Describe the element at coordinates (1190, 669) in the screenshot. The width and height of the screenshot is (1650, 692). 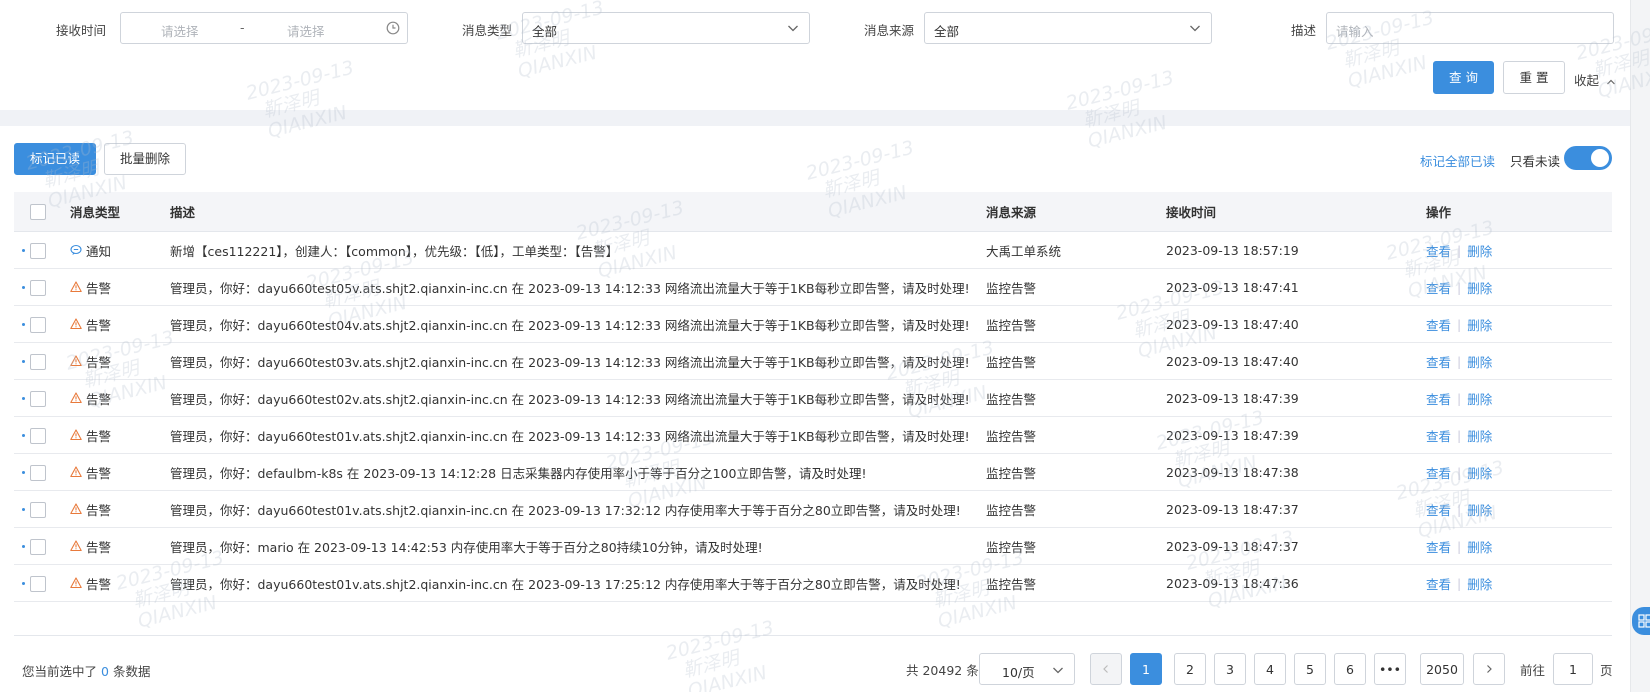
I see `page-button-2: 2` at that location.